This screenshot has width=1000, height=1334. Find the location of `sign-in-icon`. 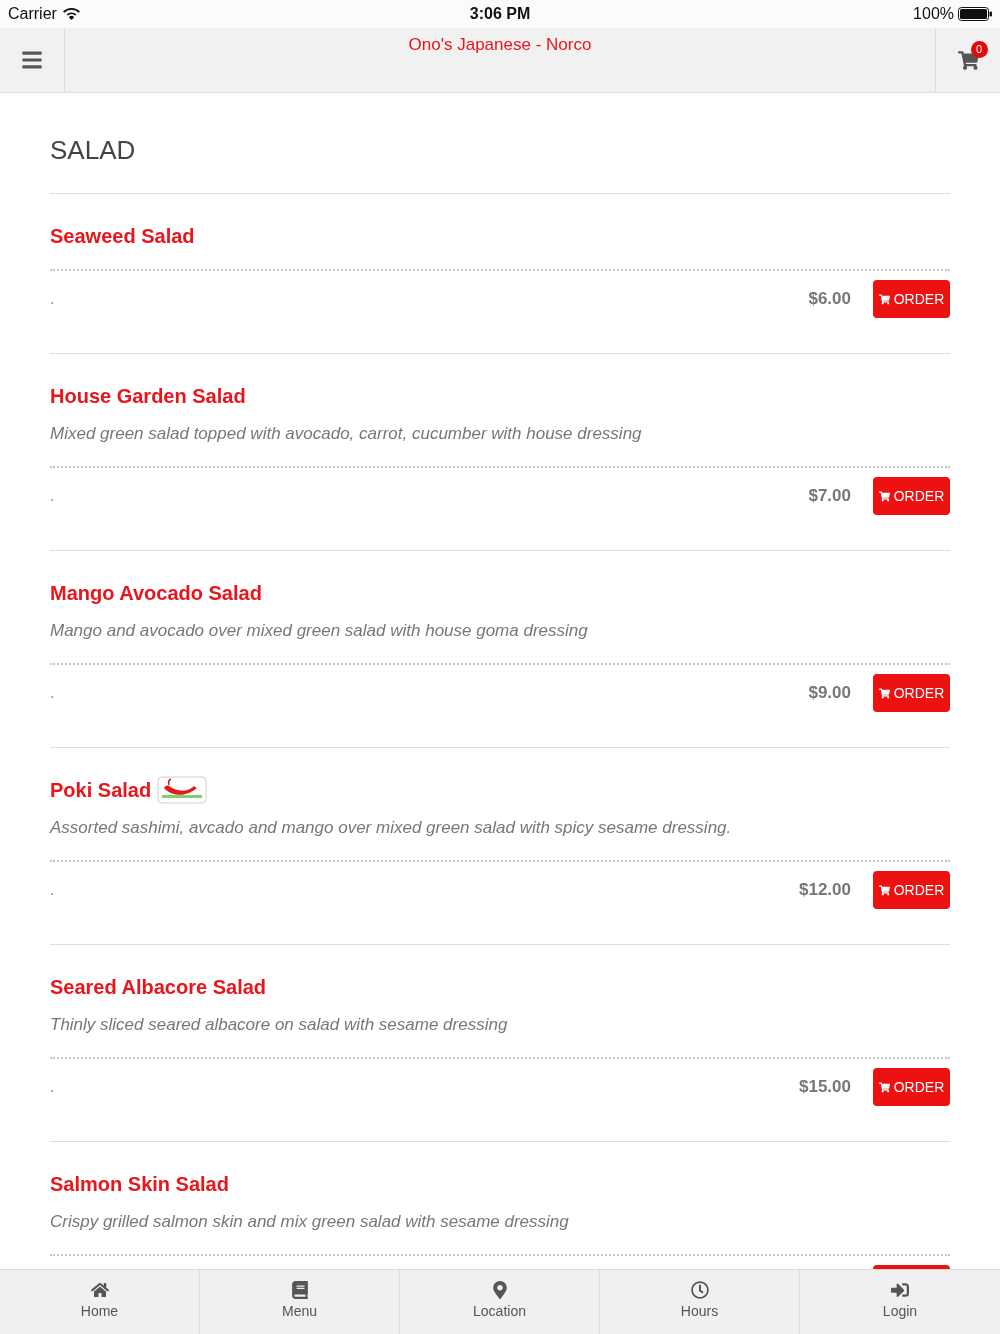

sign-in-icon is located at coordinates (900, 1290).